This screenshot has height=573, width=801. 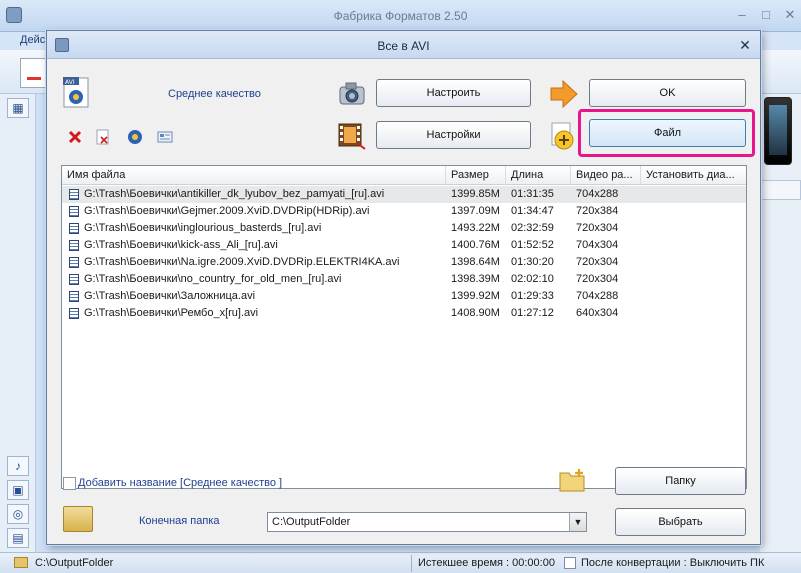 What do you see at coordinates (532, 313) in the screenshot?
I see `file-duration-cell: 01:27:12` at bounding box center [532, 313].